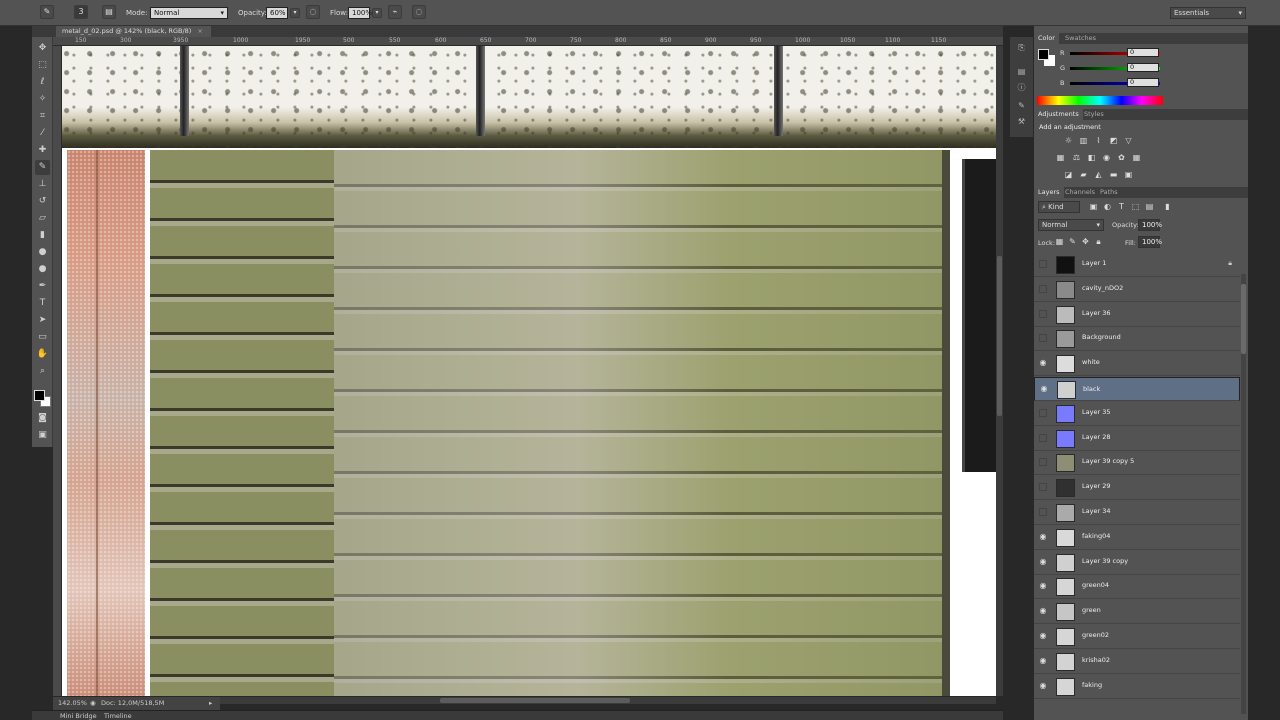  I want to click on hue-saturation-icon: ▦, so click(1060, 158).